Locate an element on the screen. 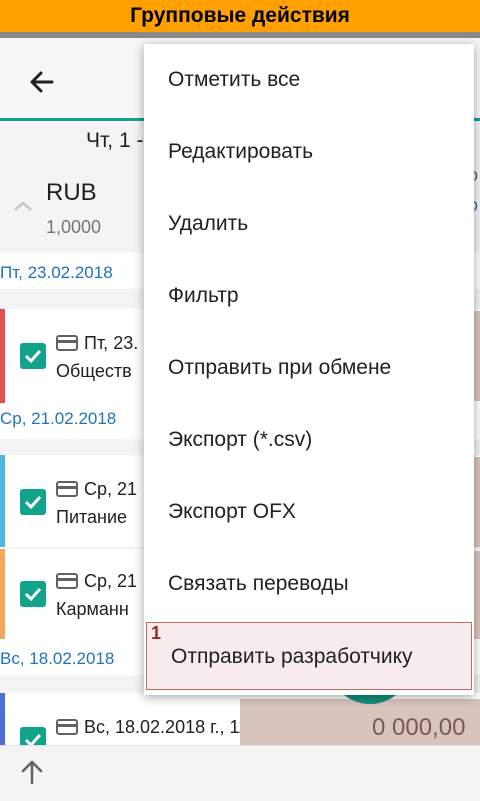 The width and height of the screenshot is (480, 801). menu-item-label: Экспорт OFX is located at coordinates (232, 511).